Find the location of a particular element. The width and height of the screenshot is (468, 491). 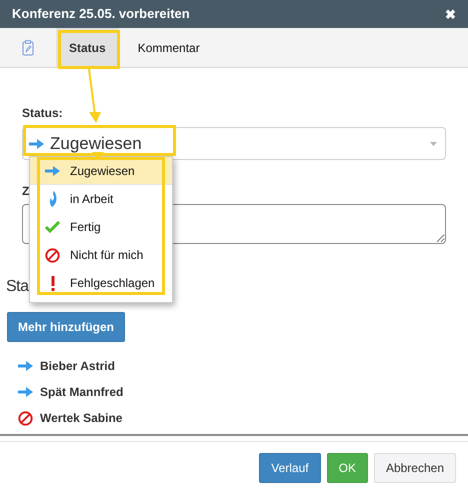

caret-icon is located at coordinates (433, 144).